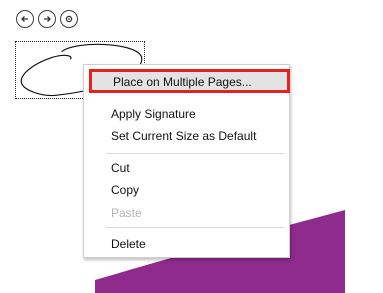 This screenshot has width=383, height=293. I want to click on settings-circle-icon, so click(69, 19).